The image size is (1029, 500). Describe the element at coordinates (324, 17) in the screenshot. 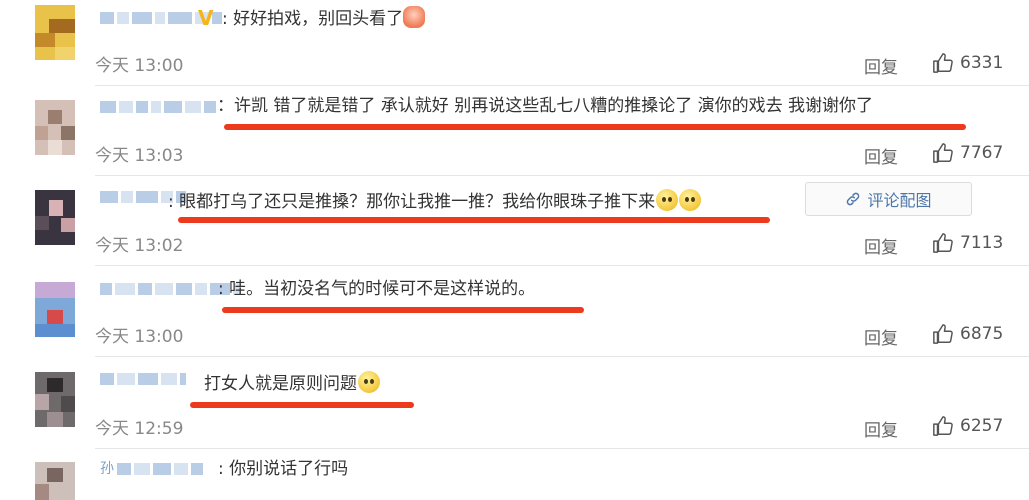

I see `comment-text: : 好好拍戏，别回头看了` at that location.